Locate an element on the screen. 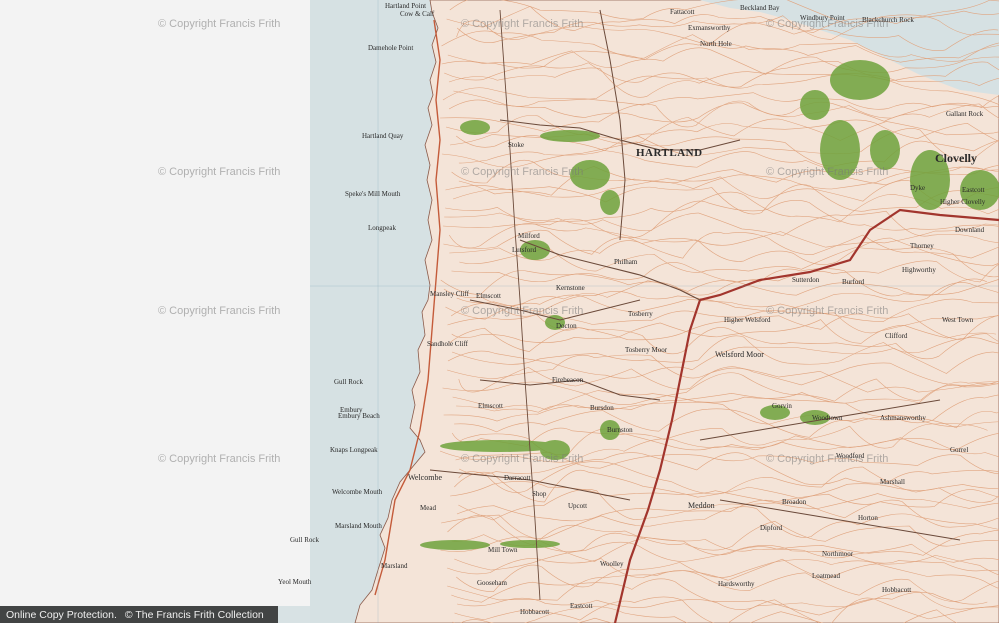  label-eastcott: Eastcott is located at coordinates (581, 606).